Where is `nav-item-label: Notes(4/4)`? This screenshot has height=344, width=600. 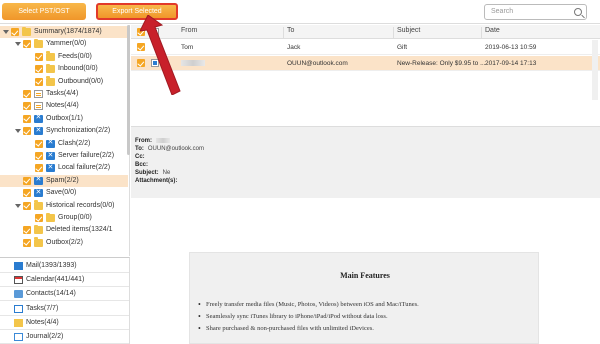
nav-item-label: Notes(4/4) is located at coordinates (42, 322).